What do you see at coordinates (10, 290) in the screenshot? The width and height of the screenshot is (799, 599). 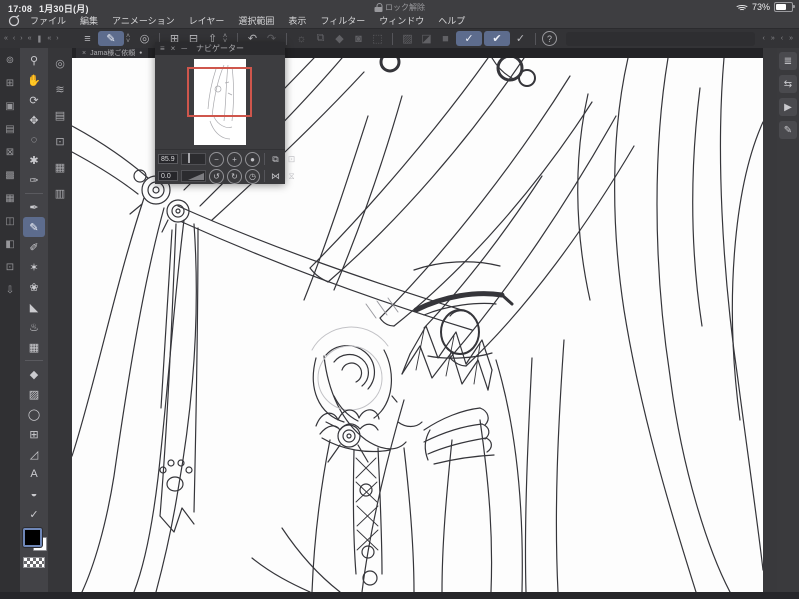 I see `download-panel-icon: ⇩` at bounding box center [10, 290].